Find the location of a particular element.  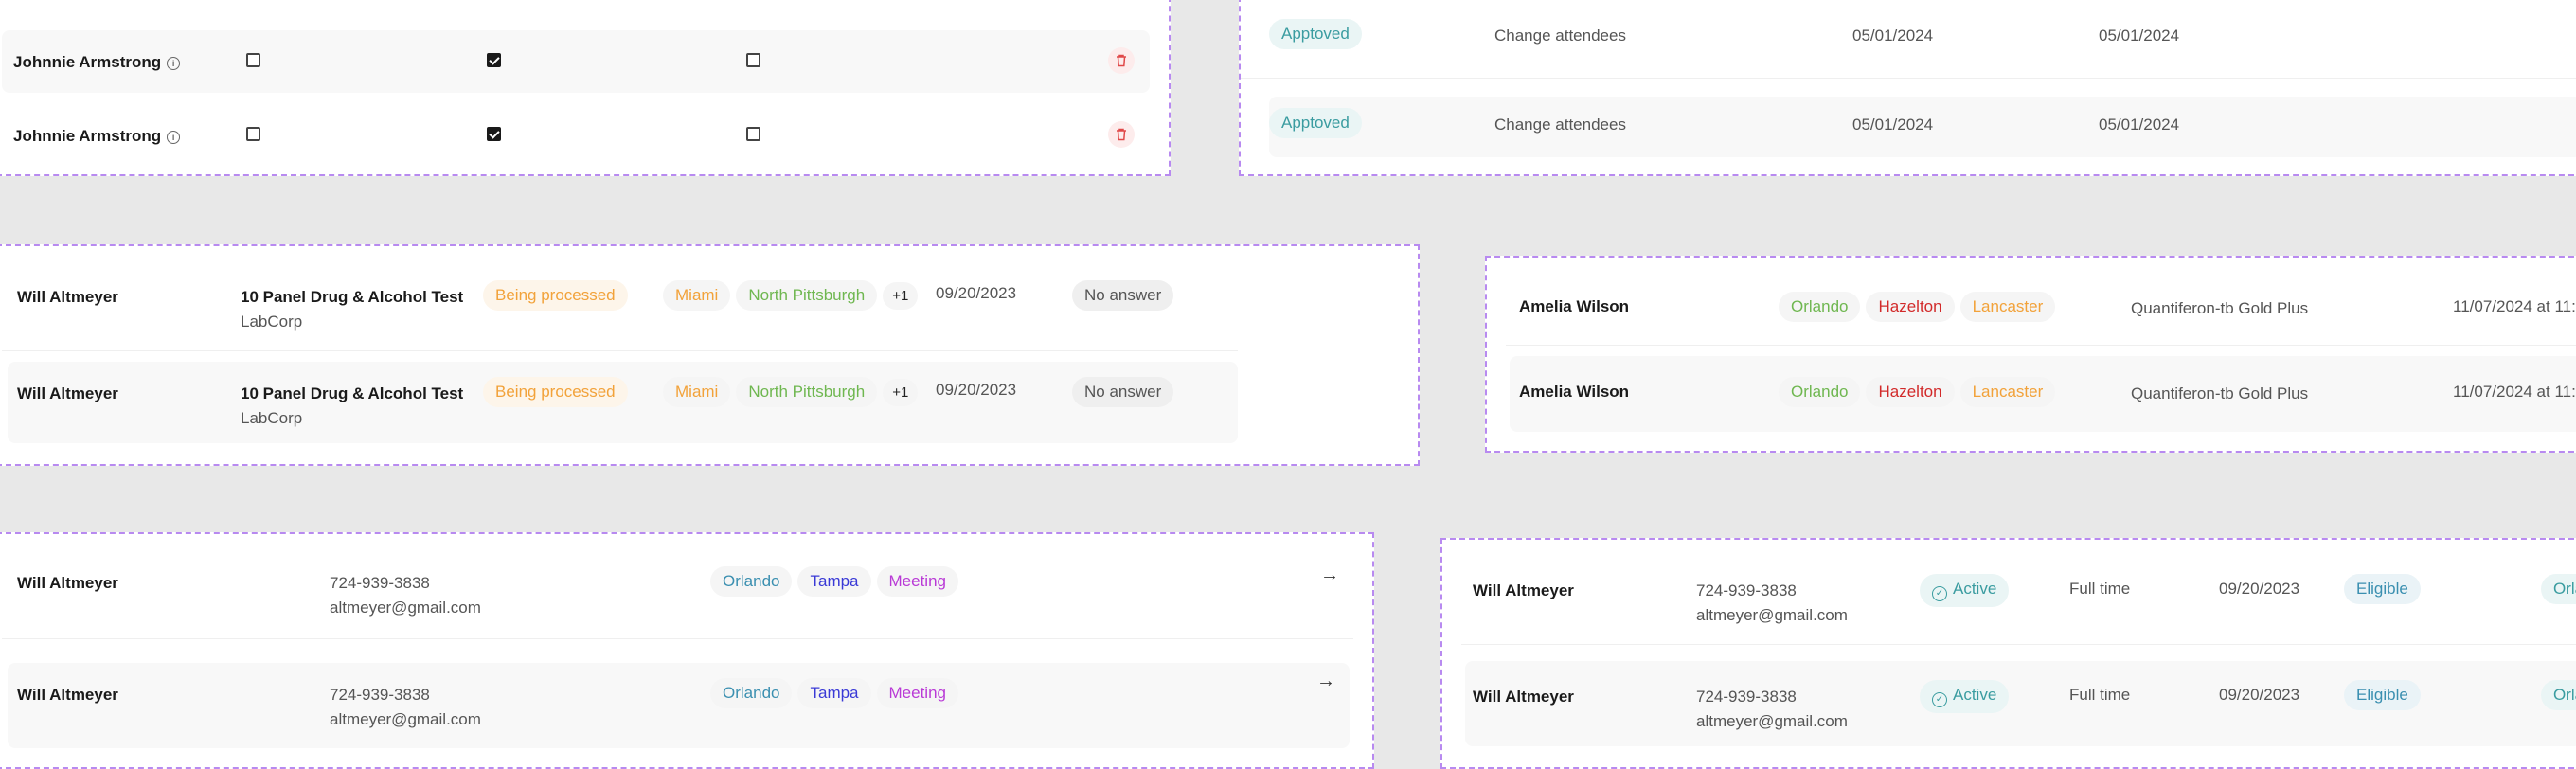

permissions-panel: Johnnie Armstrong i Johnnie Armstrong i is located at coordinates (585, 88).